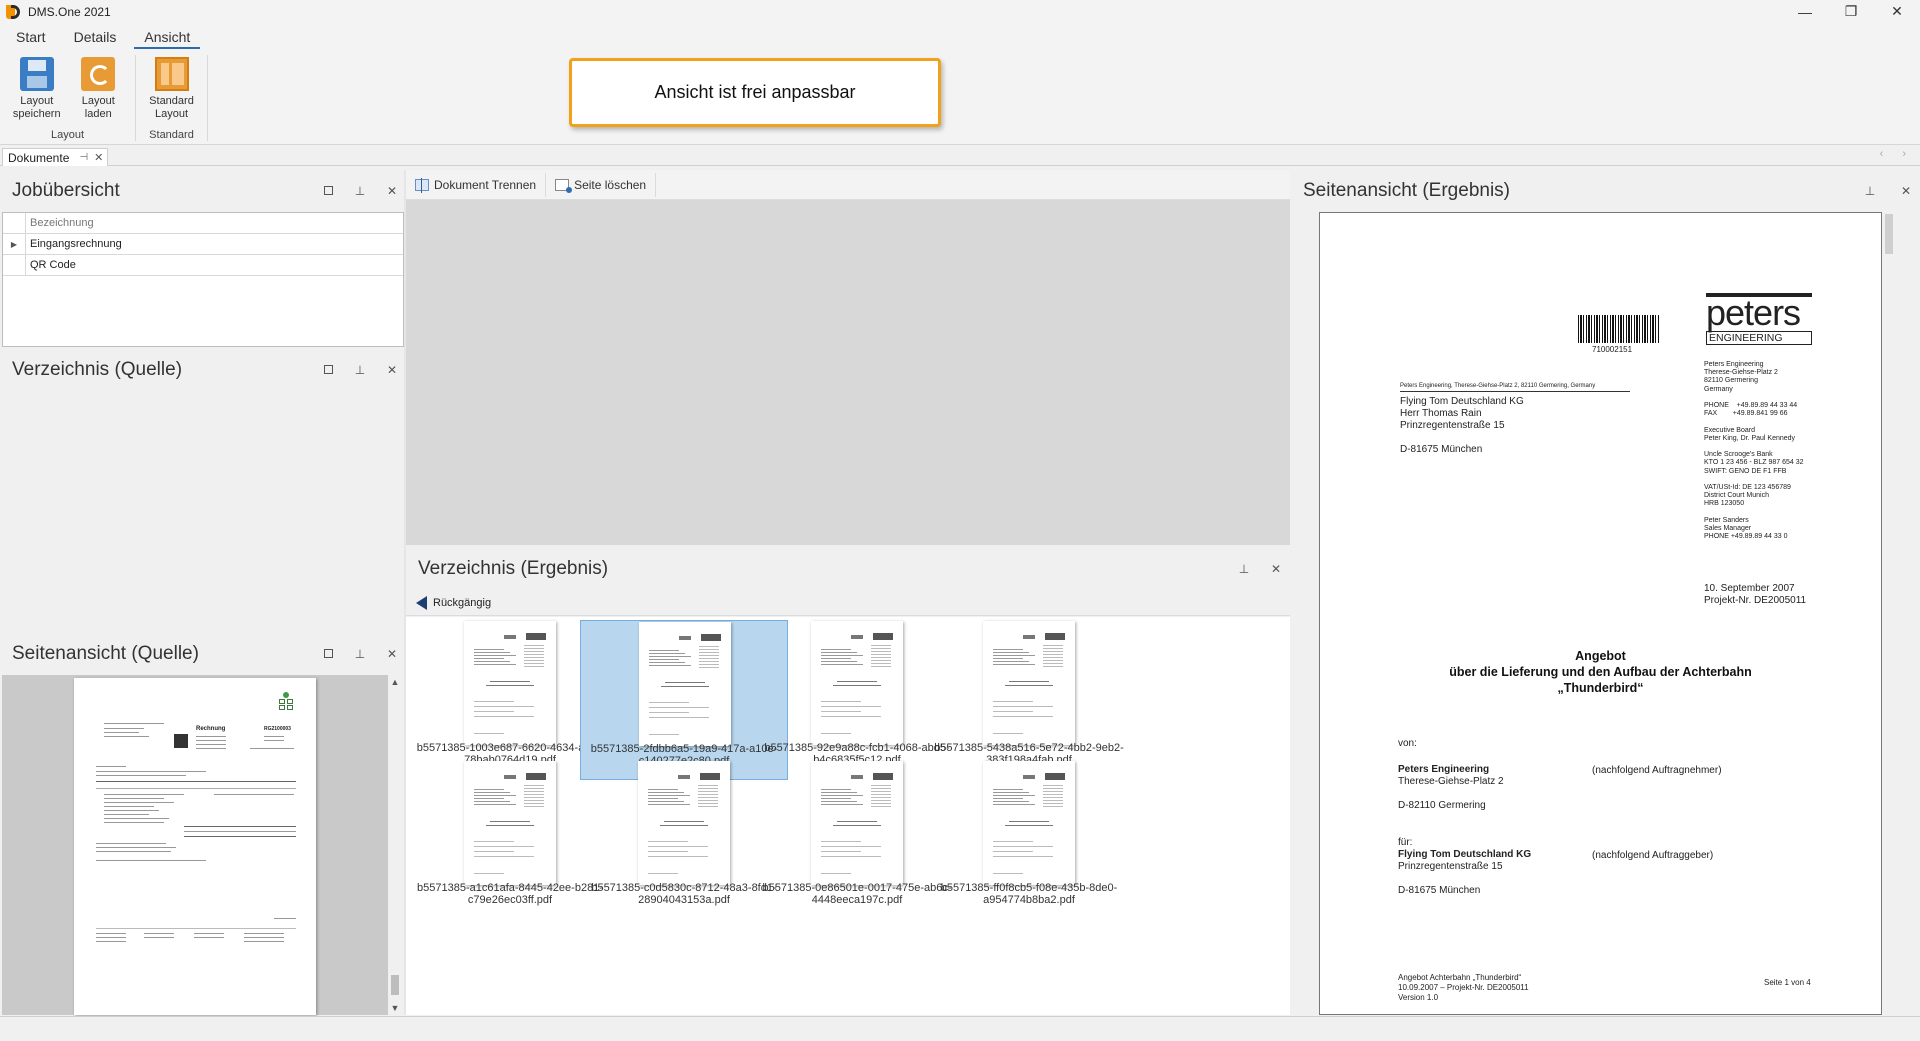  Describe the element at coordinates (1406, 190) in the screenshot. I see `panel-title: Seitenansicht (Ergebnis)` at that location.